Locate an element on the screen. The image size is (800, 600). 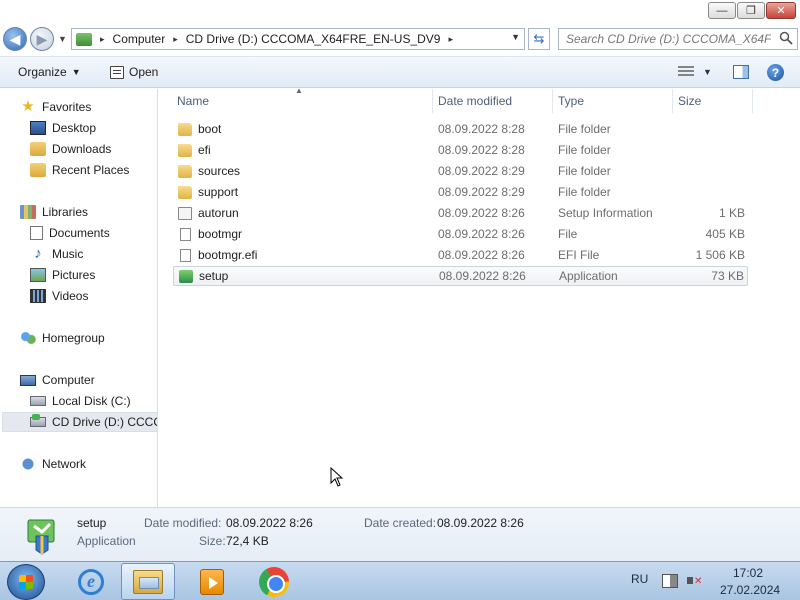
nav-label: Documents is located at coordinates (79, 233).